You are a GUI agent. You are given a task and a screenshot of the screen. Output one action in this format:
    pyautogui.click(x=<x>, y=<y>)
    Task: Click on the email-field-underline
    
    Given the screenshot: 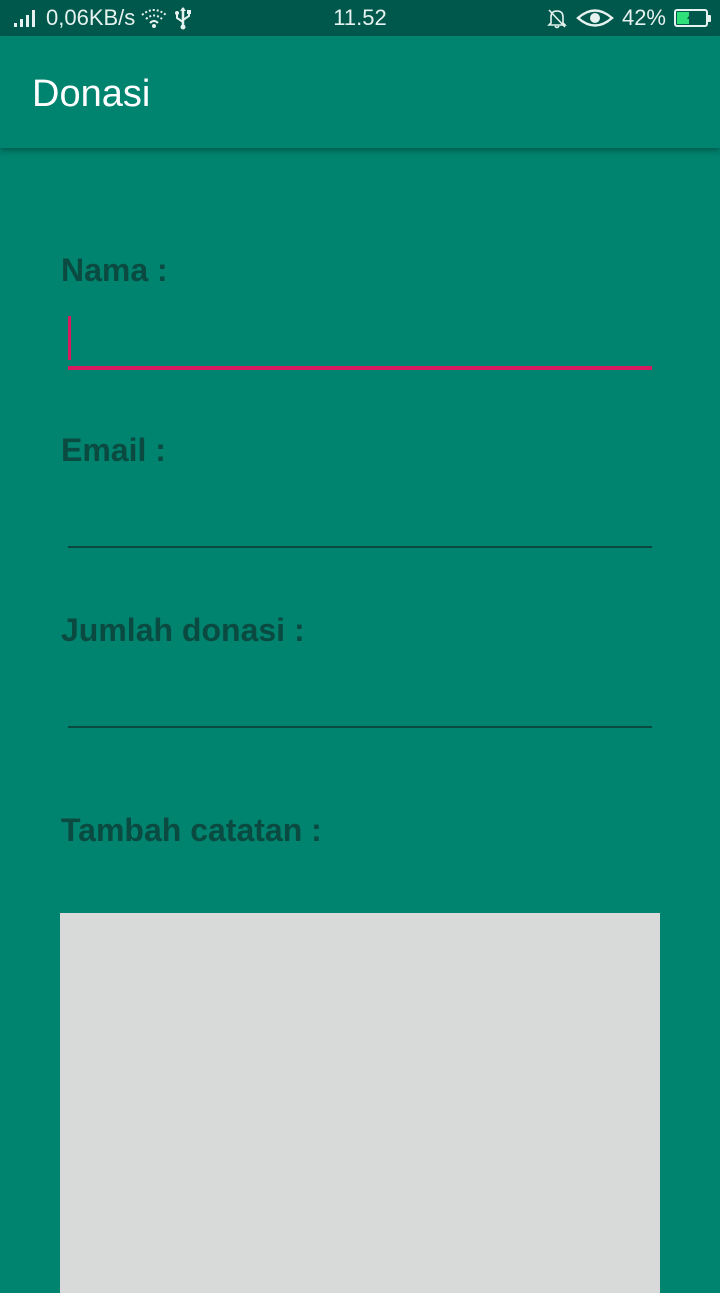 What is the action you would take?
    pyautogui.click(x=360, y=547)
    